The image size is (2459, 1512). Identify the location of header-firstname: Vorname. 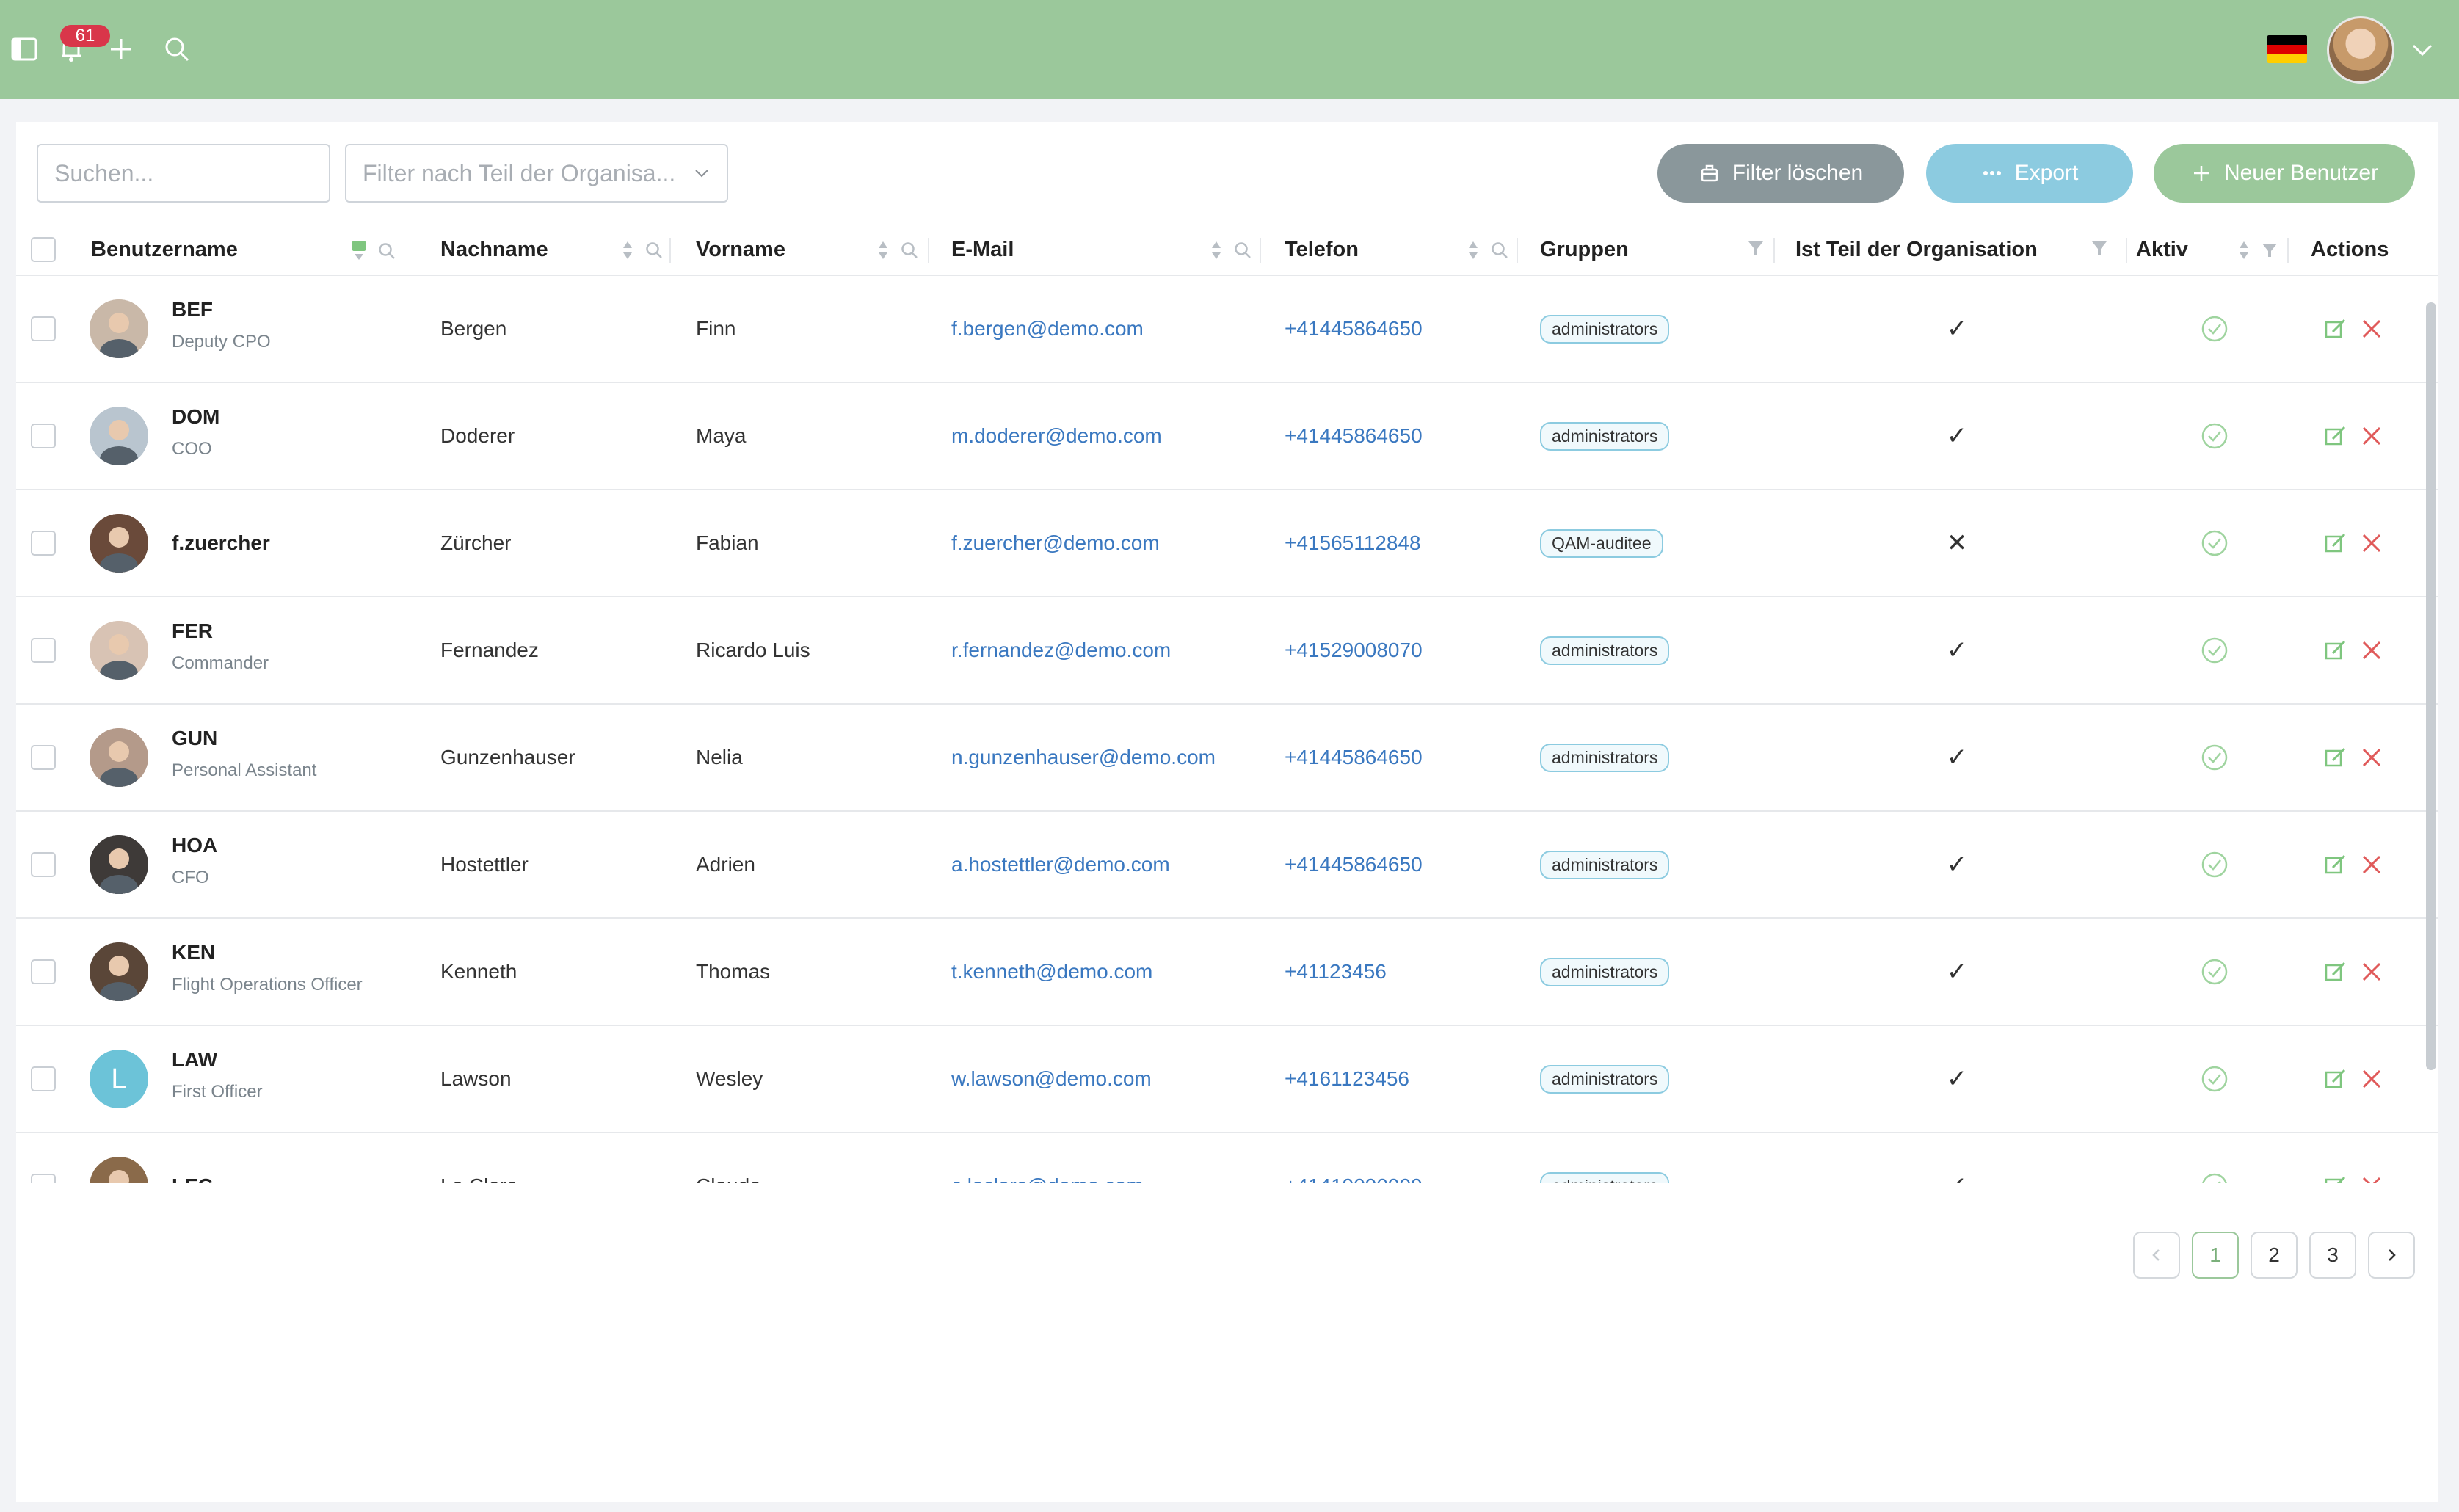
(741, 249).